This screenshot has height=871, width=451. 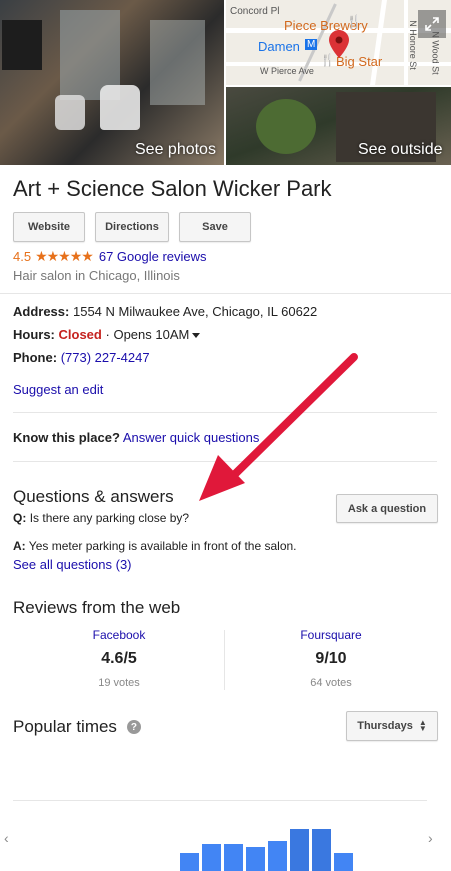 What do you see at coordinates (34, 334) in the screenshot?
I see `hours-label: Hours:` at bounding box center [34, 334].